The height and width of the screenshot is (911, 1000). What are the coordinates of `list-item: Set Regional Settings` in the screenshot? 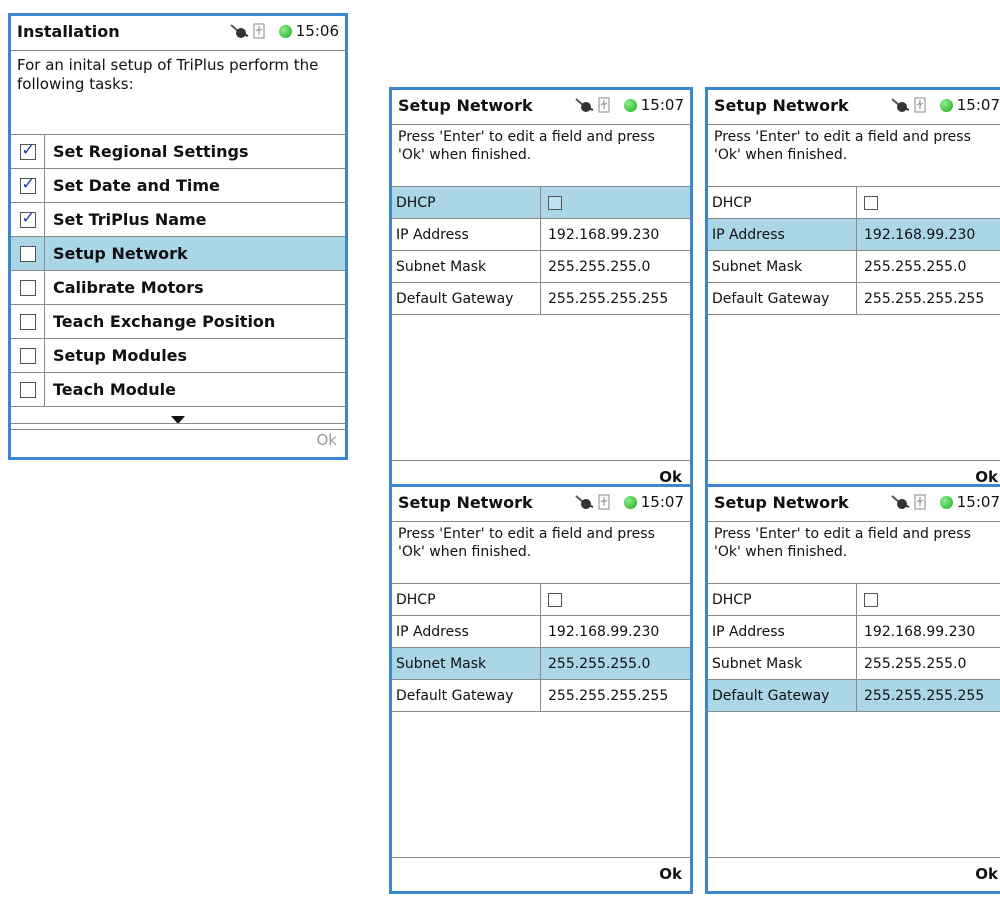 It's located at (178, 151).